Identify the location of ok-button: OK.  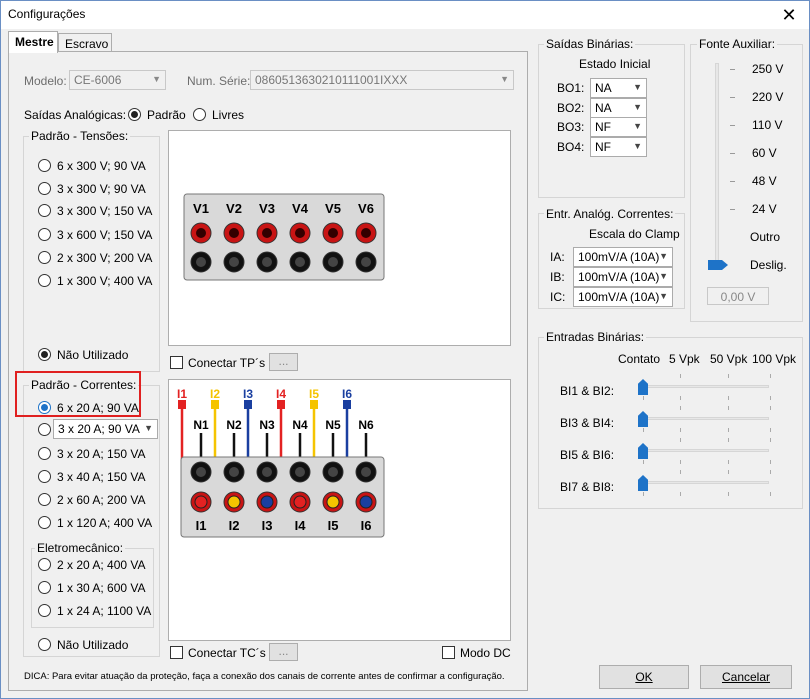
(644, 677).